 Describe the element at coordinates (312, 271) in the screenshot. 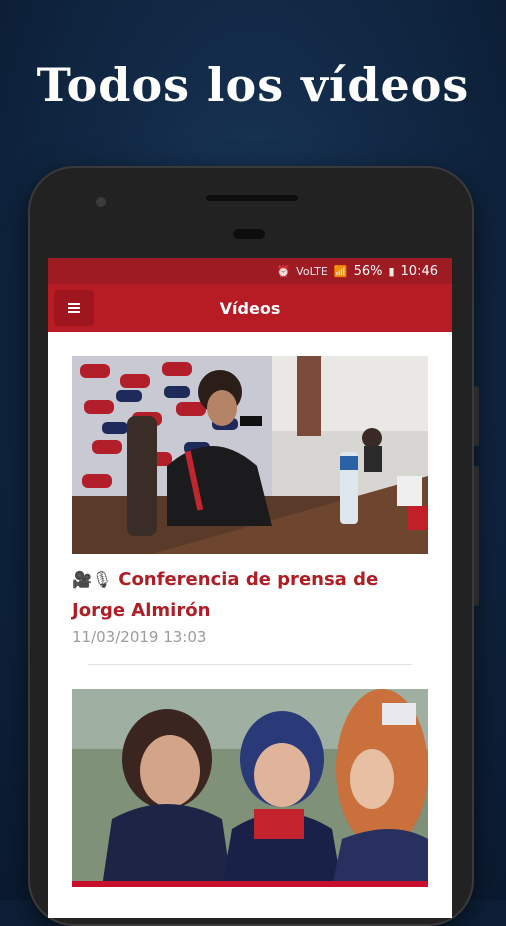

I see `volte-label: VoLTE` at that location.